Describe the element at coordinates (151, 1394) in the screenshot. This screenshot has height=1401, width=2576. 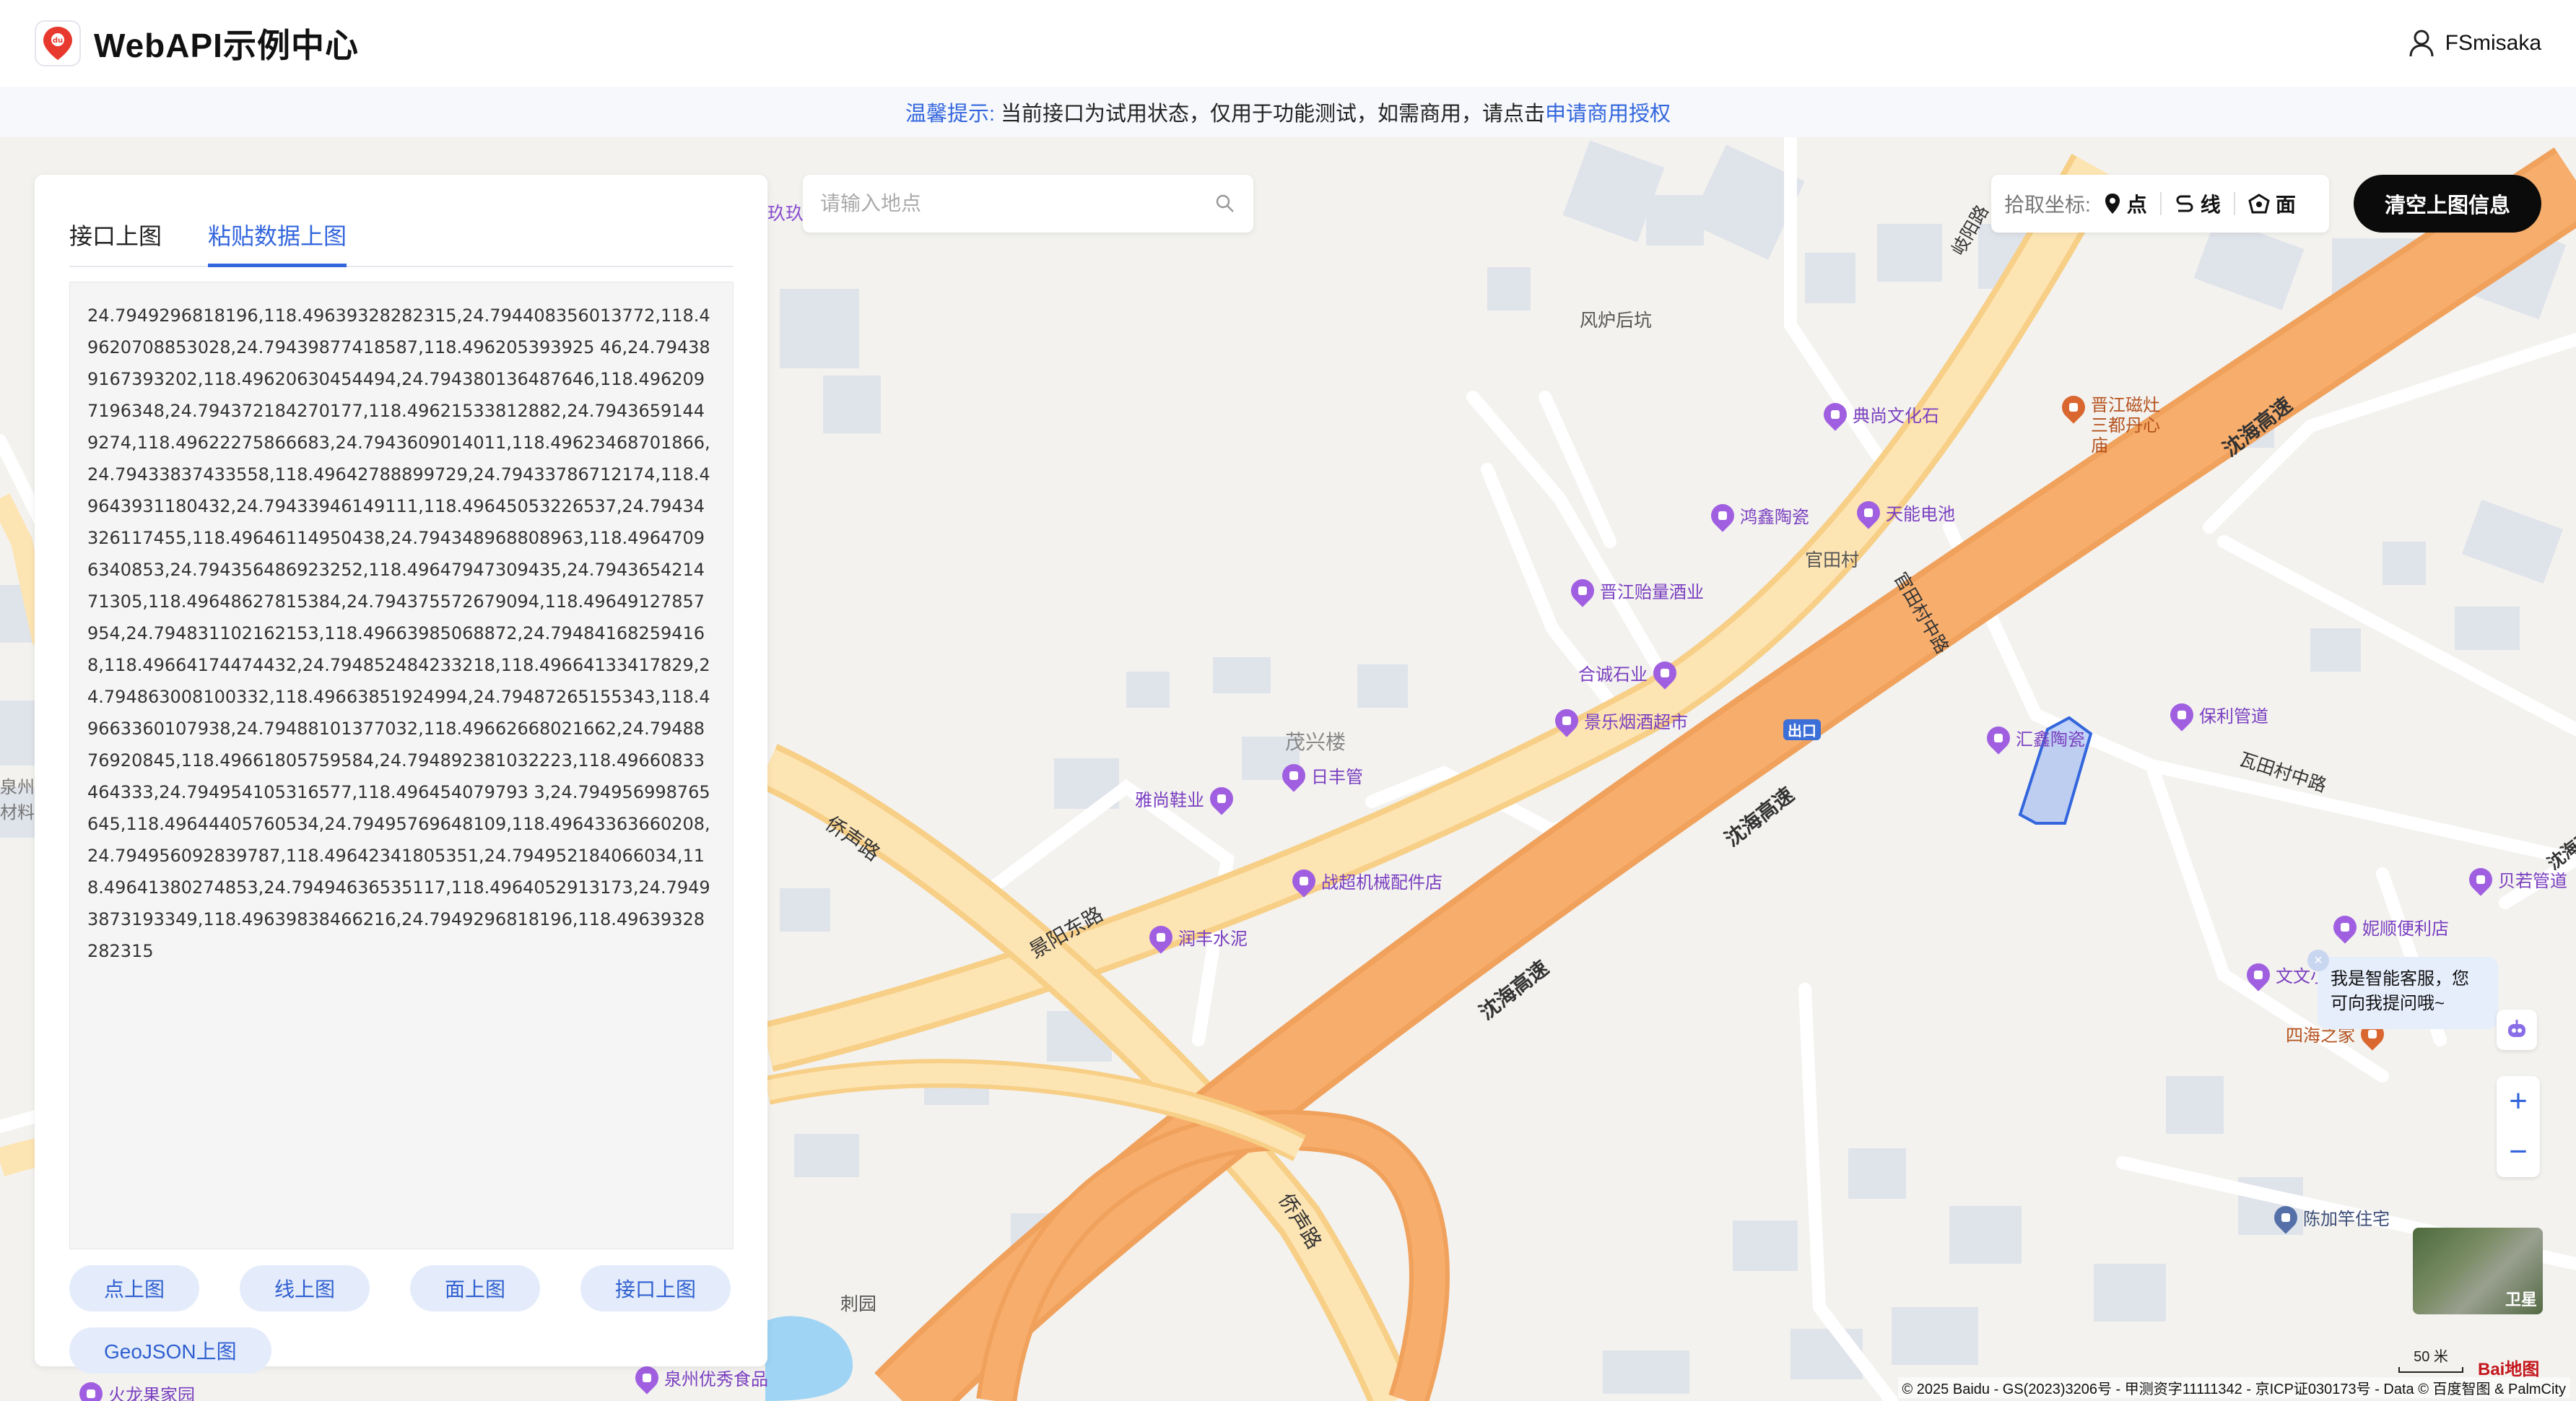
I see `poi-label: 火龙果家园` at that location.